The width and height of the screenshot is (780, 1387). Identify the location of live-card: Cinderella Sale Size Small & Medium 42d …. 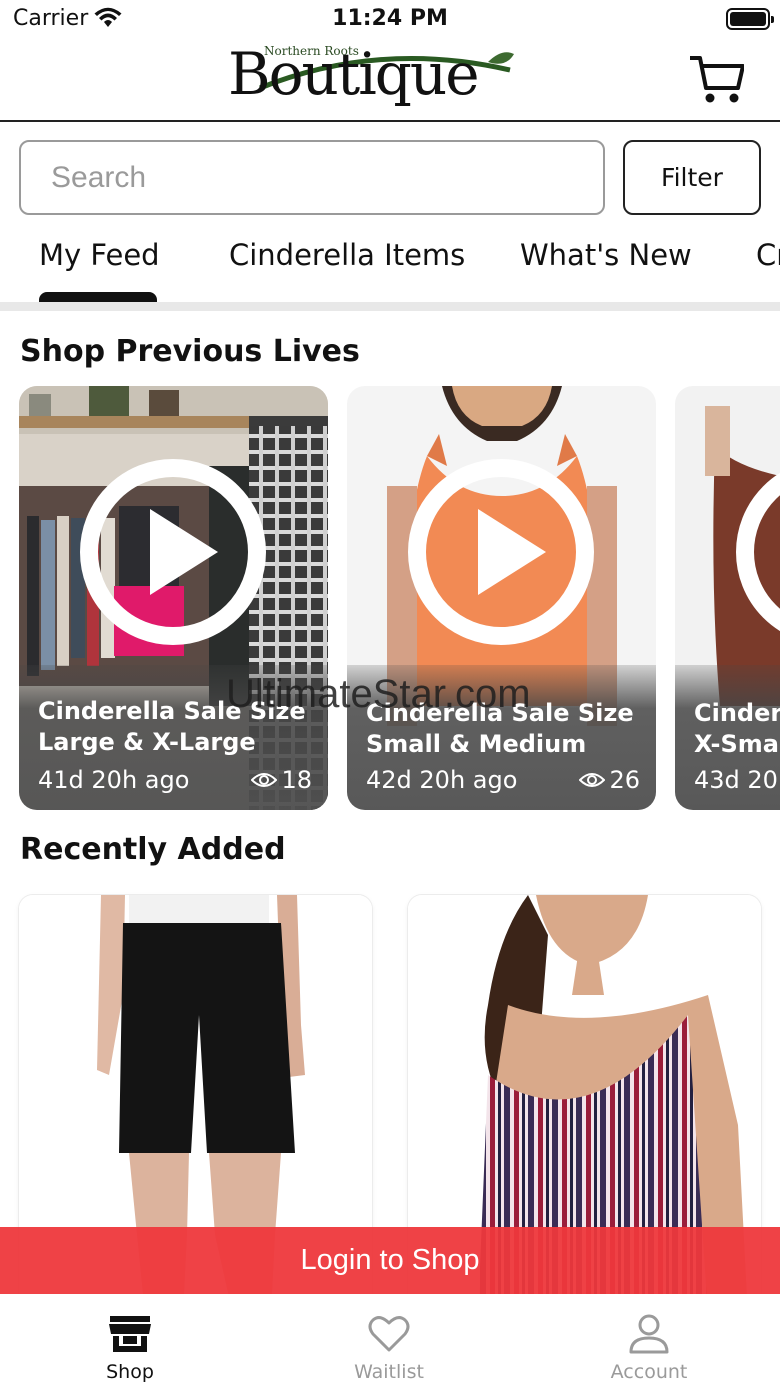
(501, 598).